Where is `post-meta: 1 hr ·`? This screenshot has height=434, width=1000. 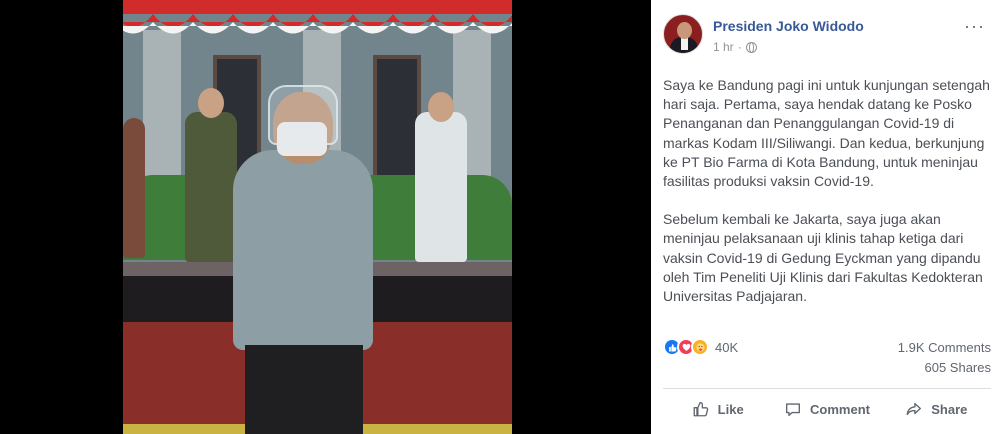 post-meta: 1 hr · is located at coordinates (735, 47).